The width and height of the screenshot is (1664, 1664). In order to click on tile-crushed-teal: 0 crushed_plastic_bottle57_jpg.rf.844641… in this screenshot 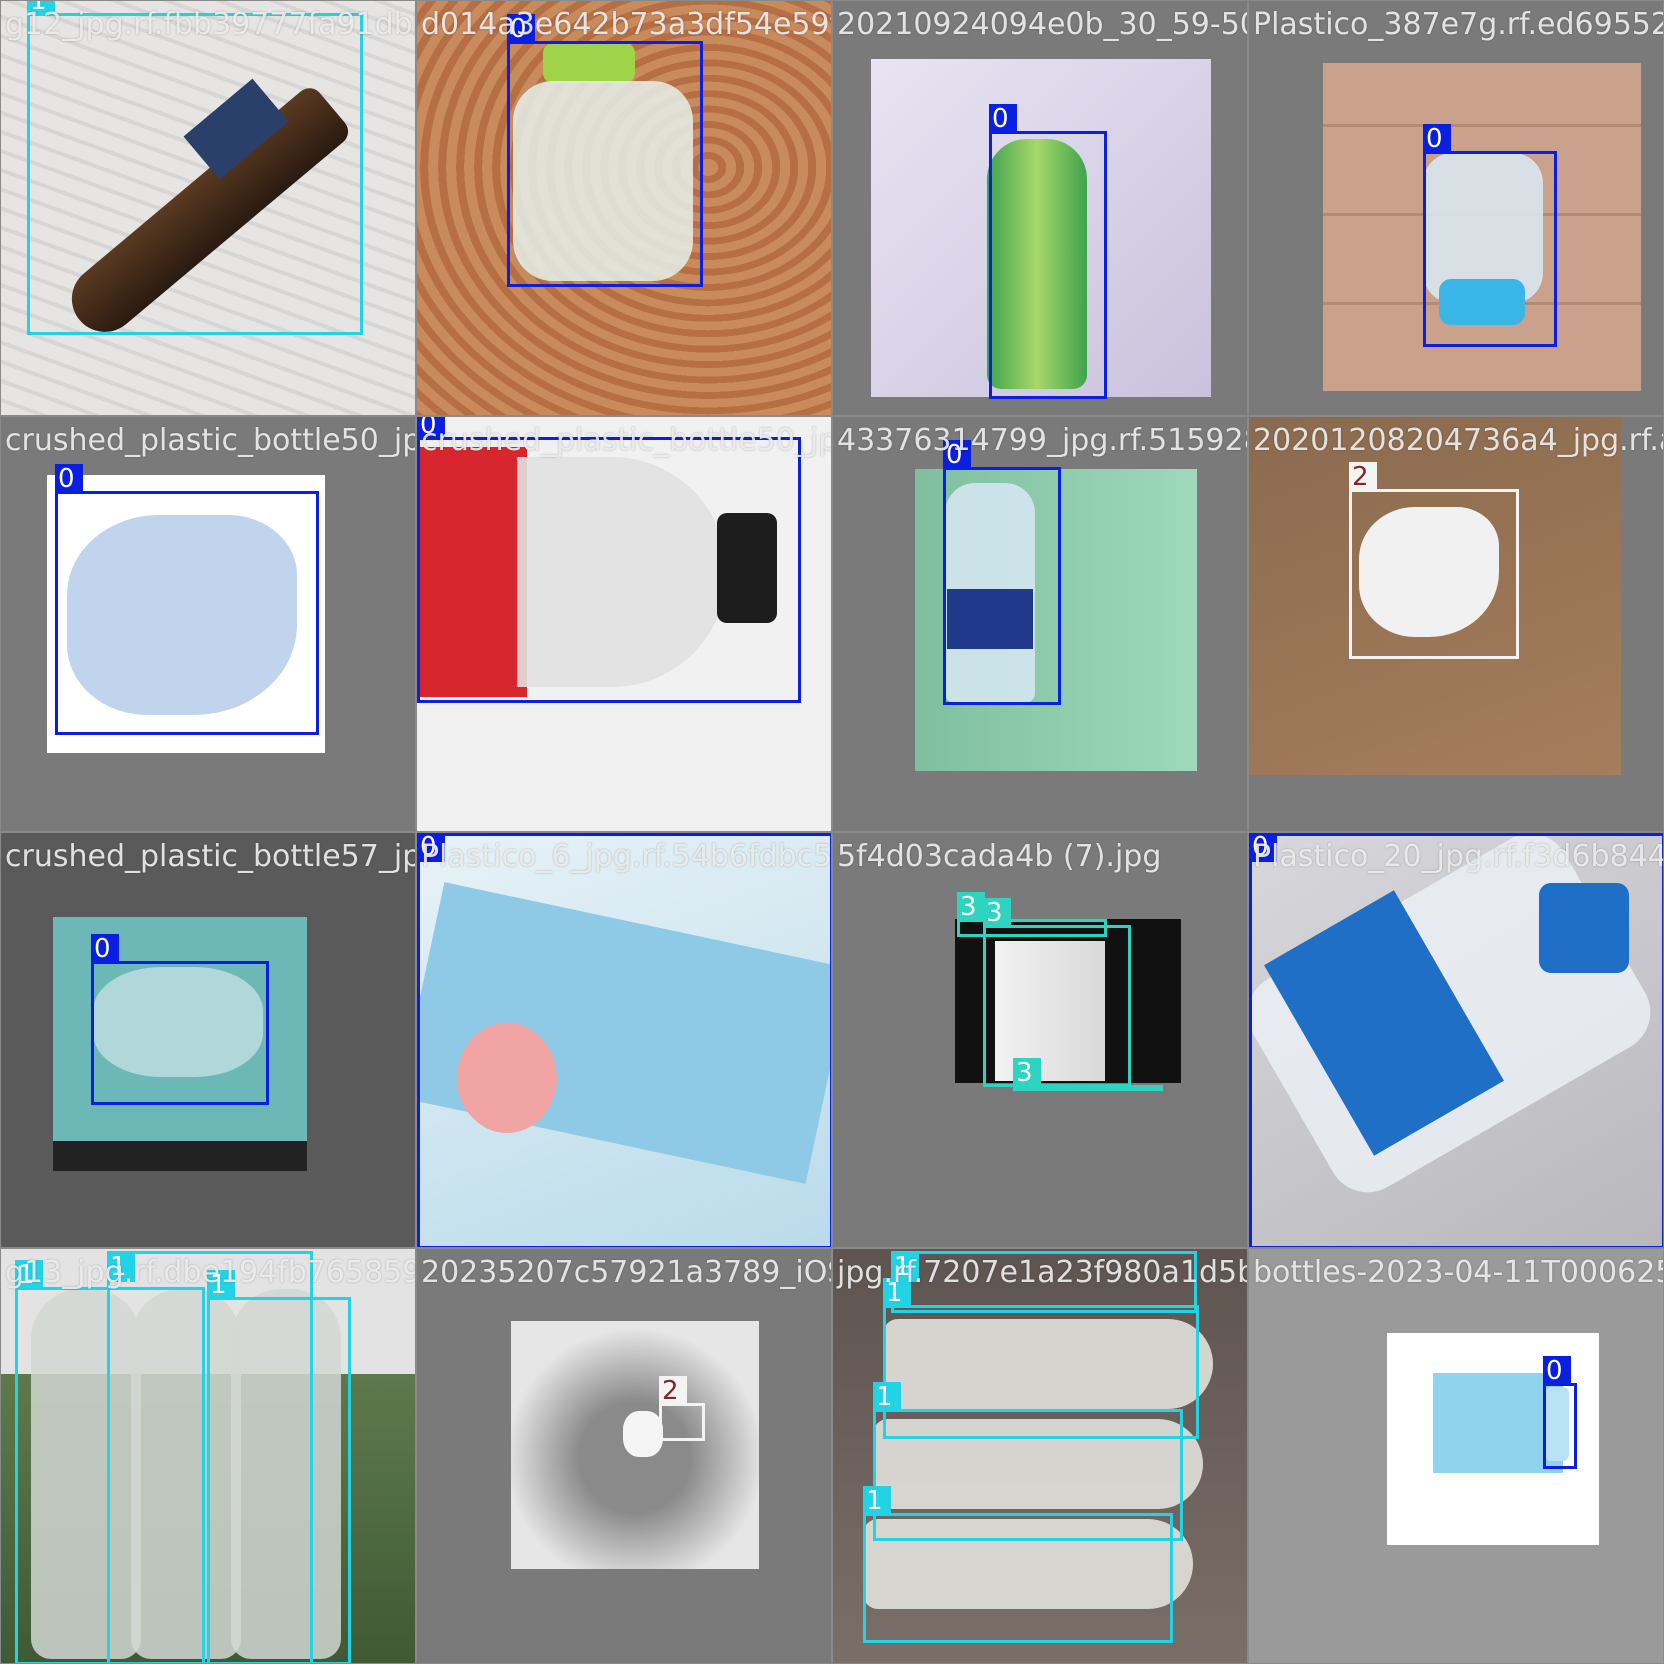, I will do `click(208, 1040)`.